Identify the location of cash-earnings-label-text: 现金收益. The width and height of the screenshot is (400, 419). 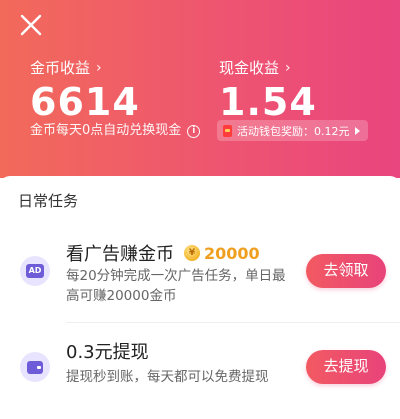
(249, 68).